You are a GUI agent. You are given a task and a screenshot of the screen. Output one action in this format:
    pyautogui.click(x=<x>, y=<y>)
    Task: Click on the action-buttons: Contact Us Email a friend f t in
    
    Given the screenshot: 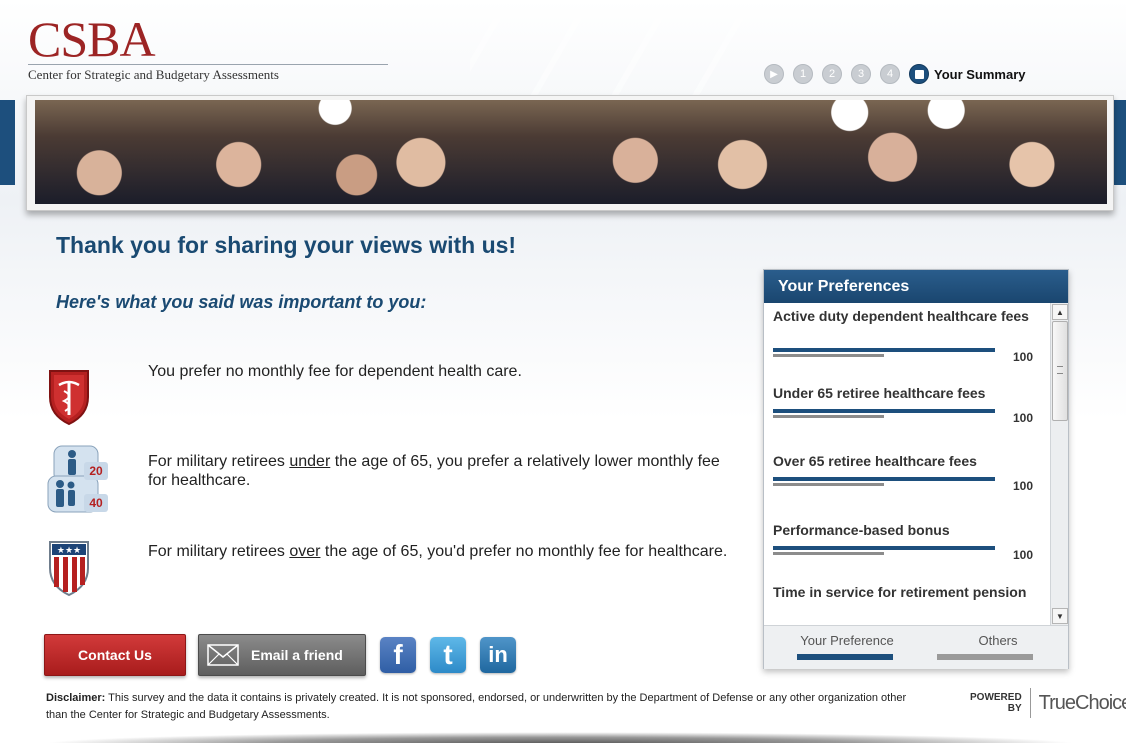 What is the action you would take?
    pyautogui.click(x=280, y=655)
    